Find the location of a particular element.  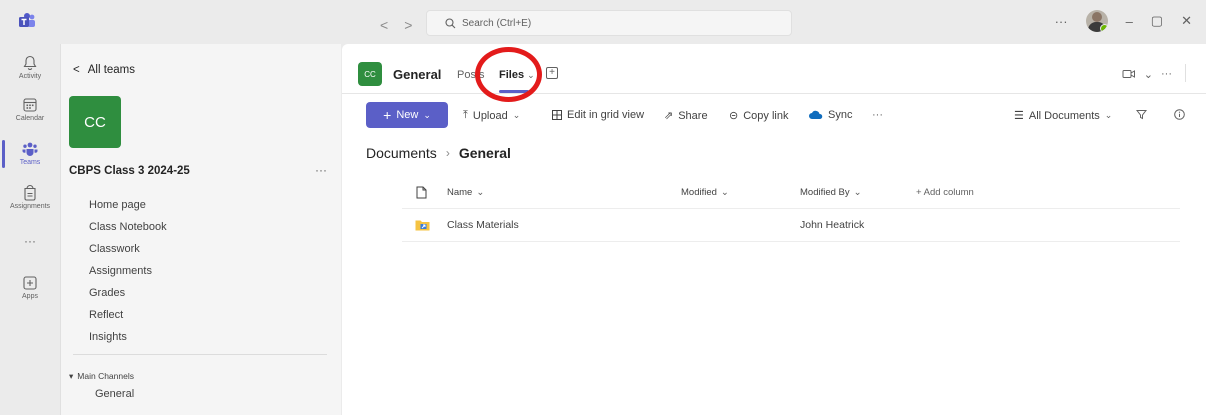

rail-item-calendar: Calendar is located at coordinates (30, 109).